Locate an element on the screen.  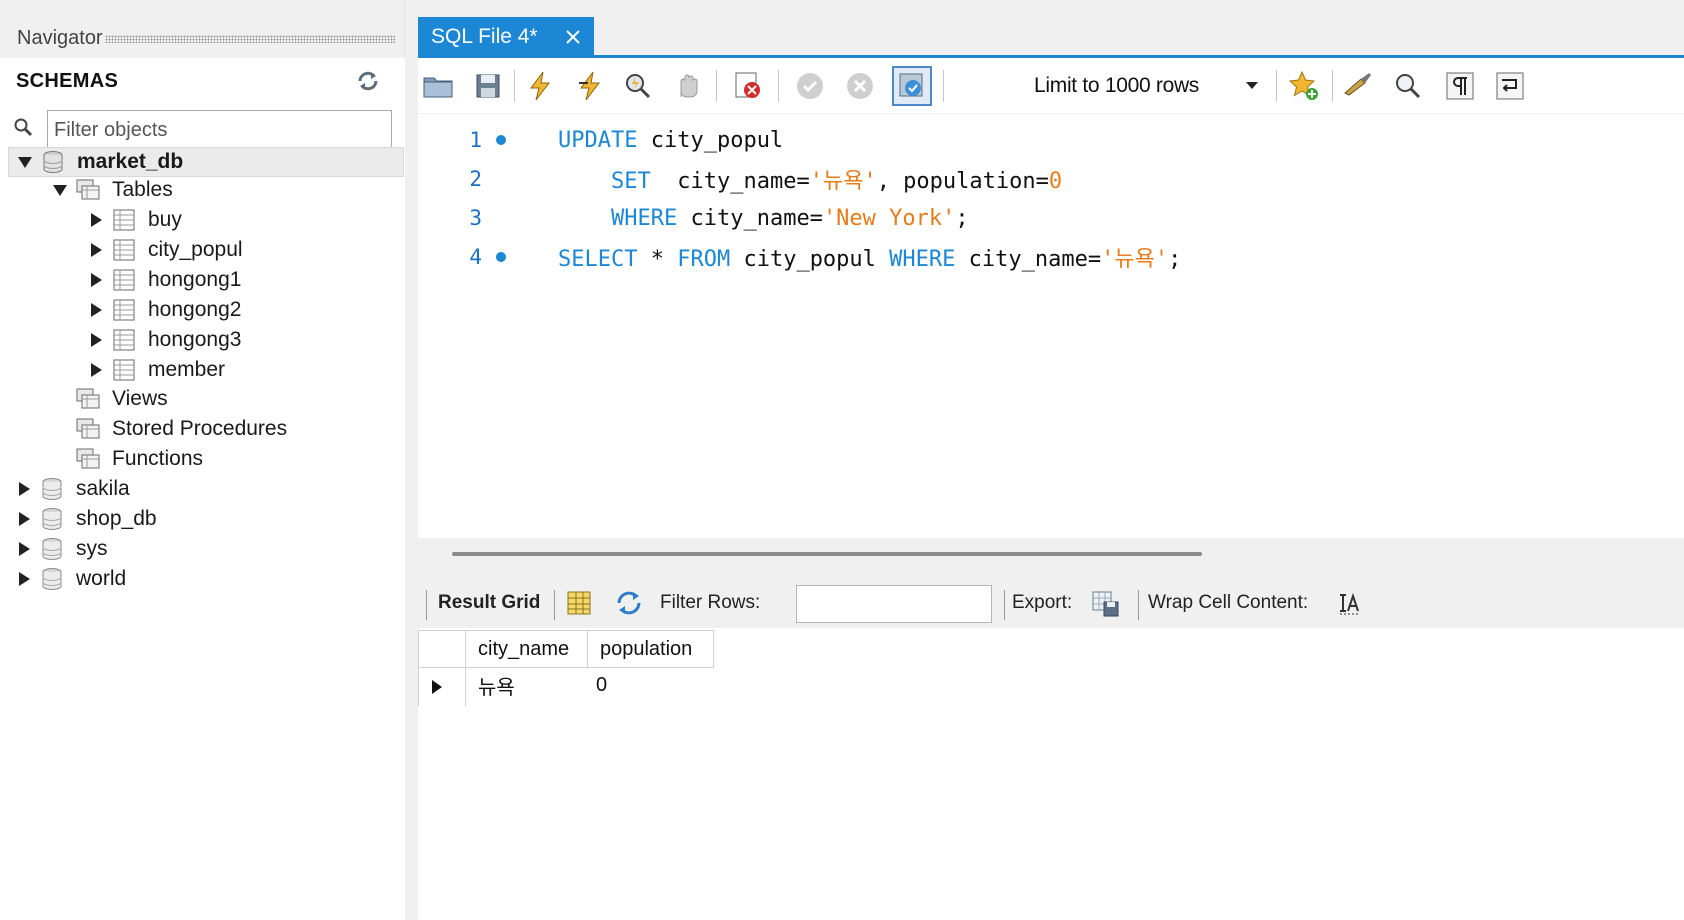
column-header-population: population is located at coordinates (651, 649).